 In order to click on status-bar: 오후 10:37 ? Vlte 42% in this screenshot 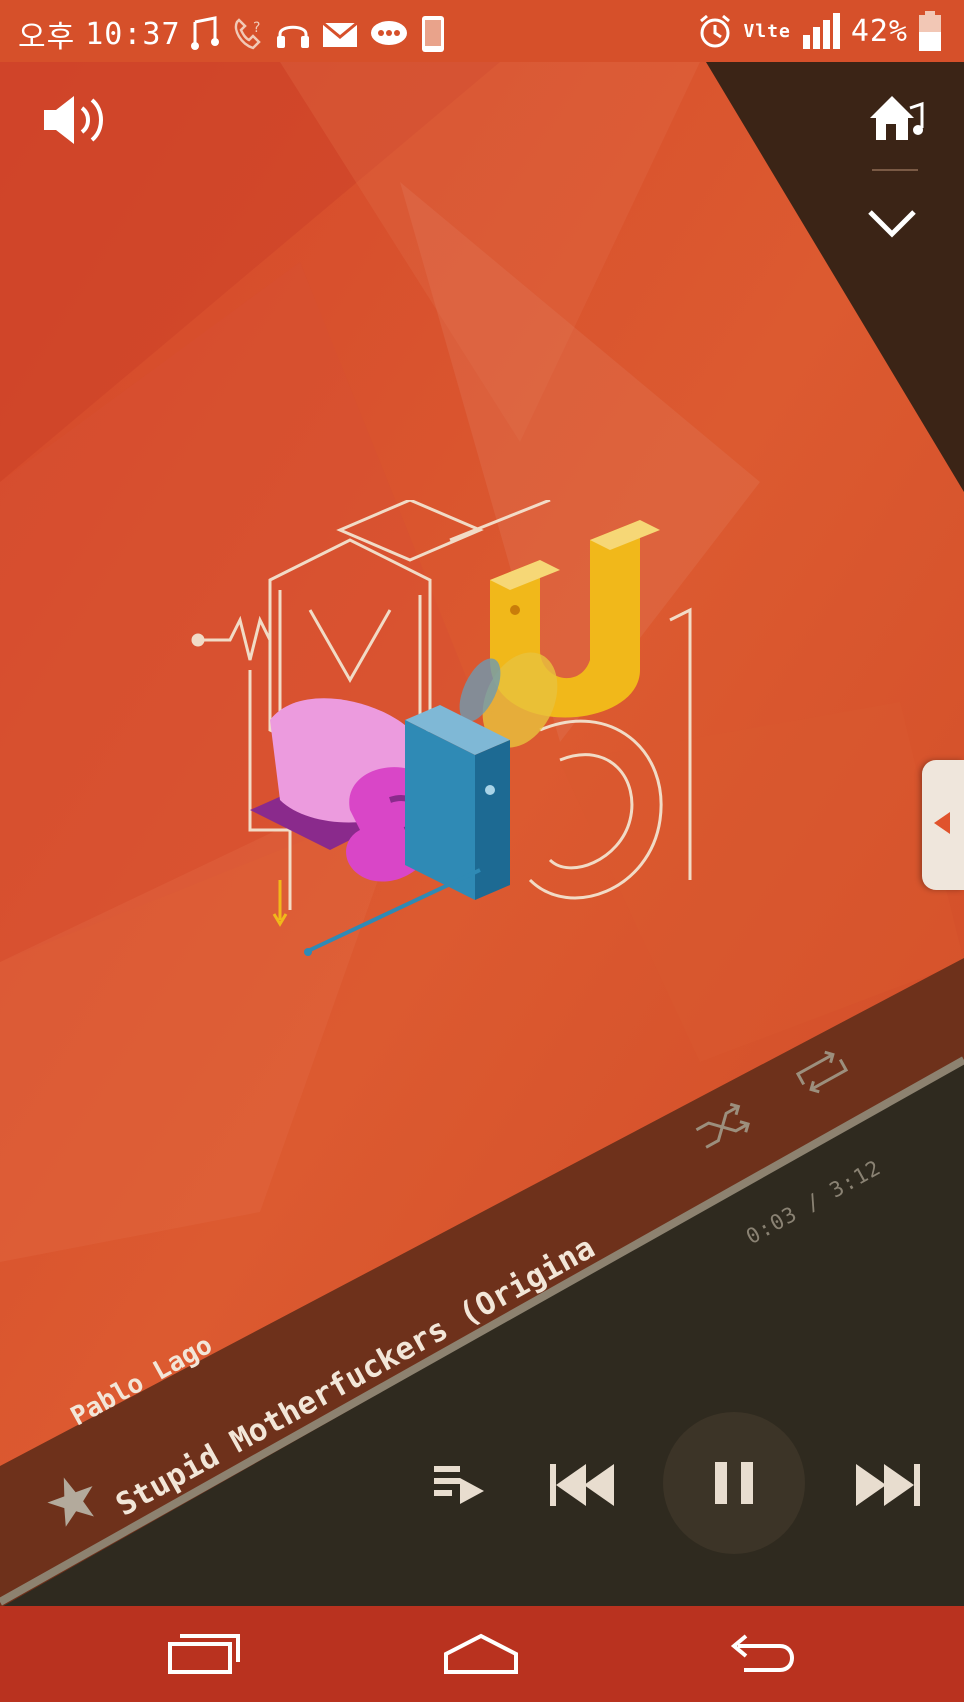, I will do `click(482, 31)`.